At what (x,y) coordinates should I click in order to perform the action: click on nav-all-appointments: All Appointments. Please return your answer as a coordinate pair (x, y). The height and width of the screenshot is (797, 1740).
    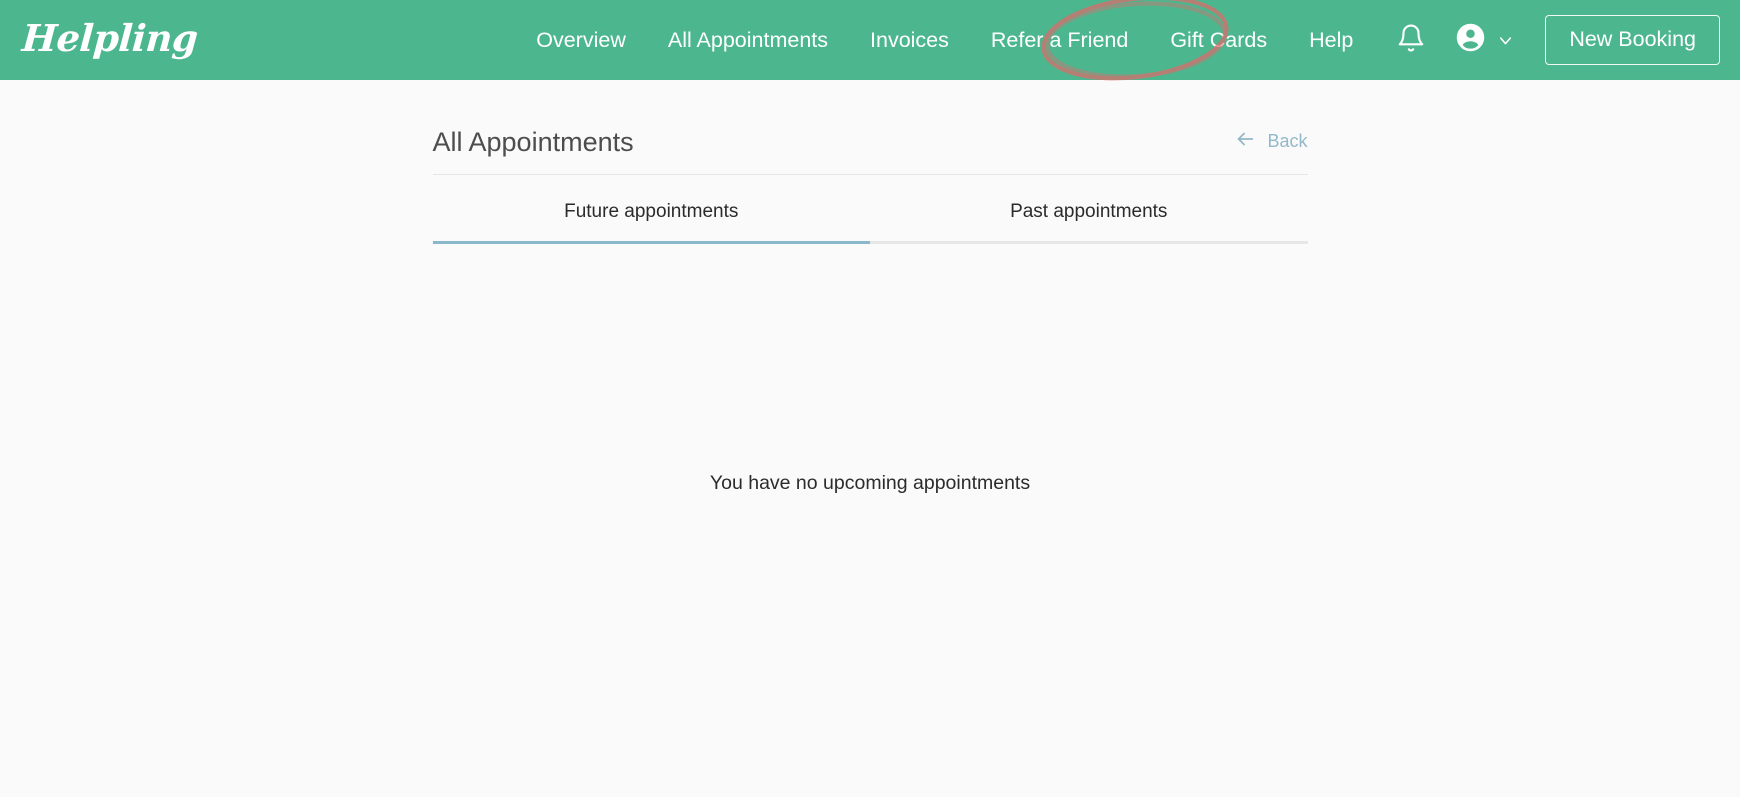
    Looking at the image, I should click on (748, 40).